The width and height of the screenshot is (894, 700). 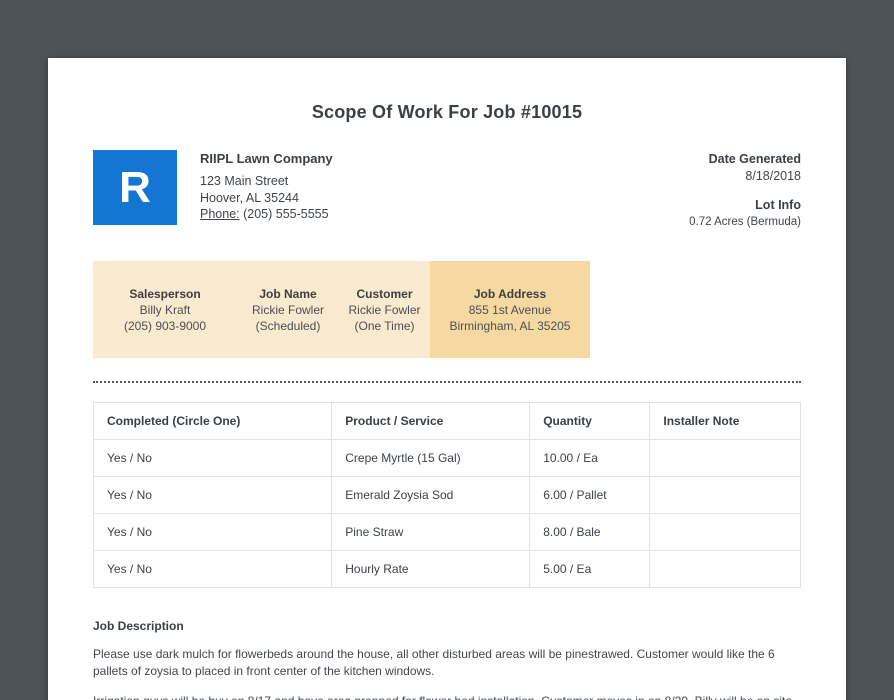 What do you see at coordinates (288, 325) in the screenshot?
I see `job-status: (Scheduled)` at bounding box center [288, 325].